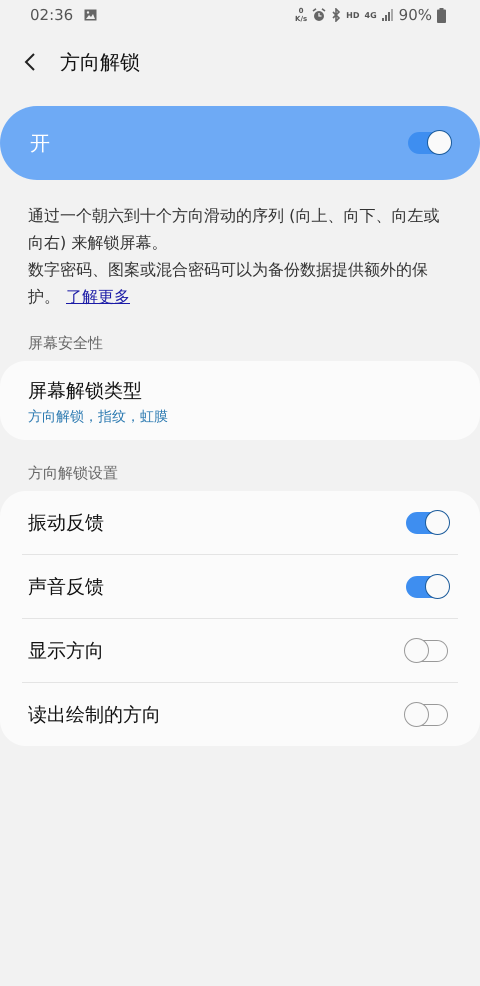 This screenshot has width=480, height=986. Describe the element at coordinates (85, 391) in the screenshot. I see `item-title: 屏幕解锁类型` at that location.